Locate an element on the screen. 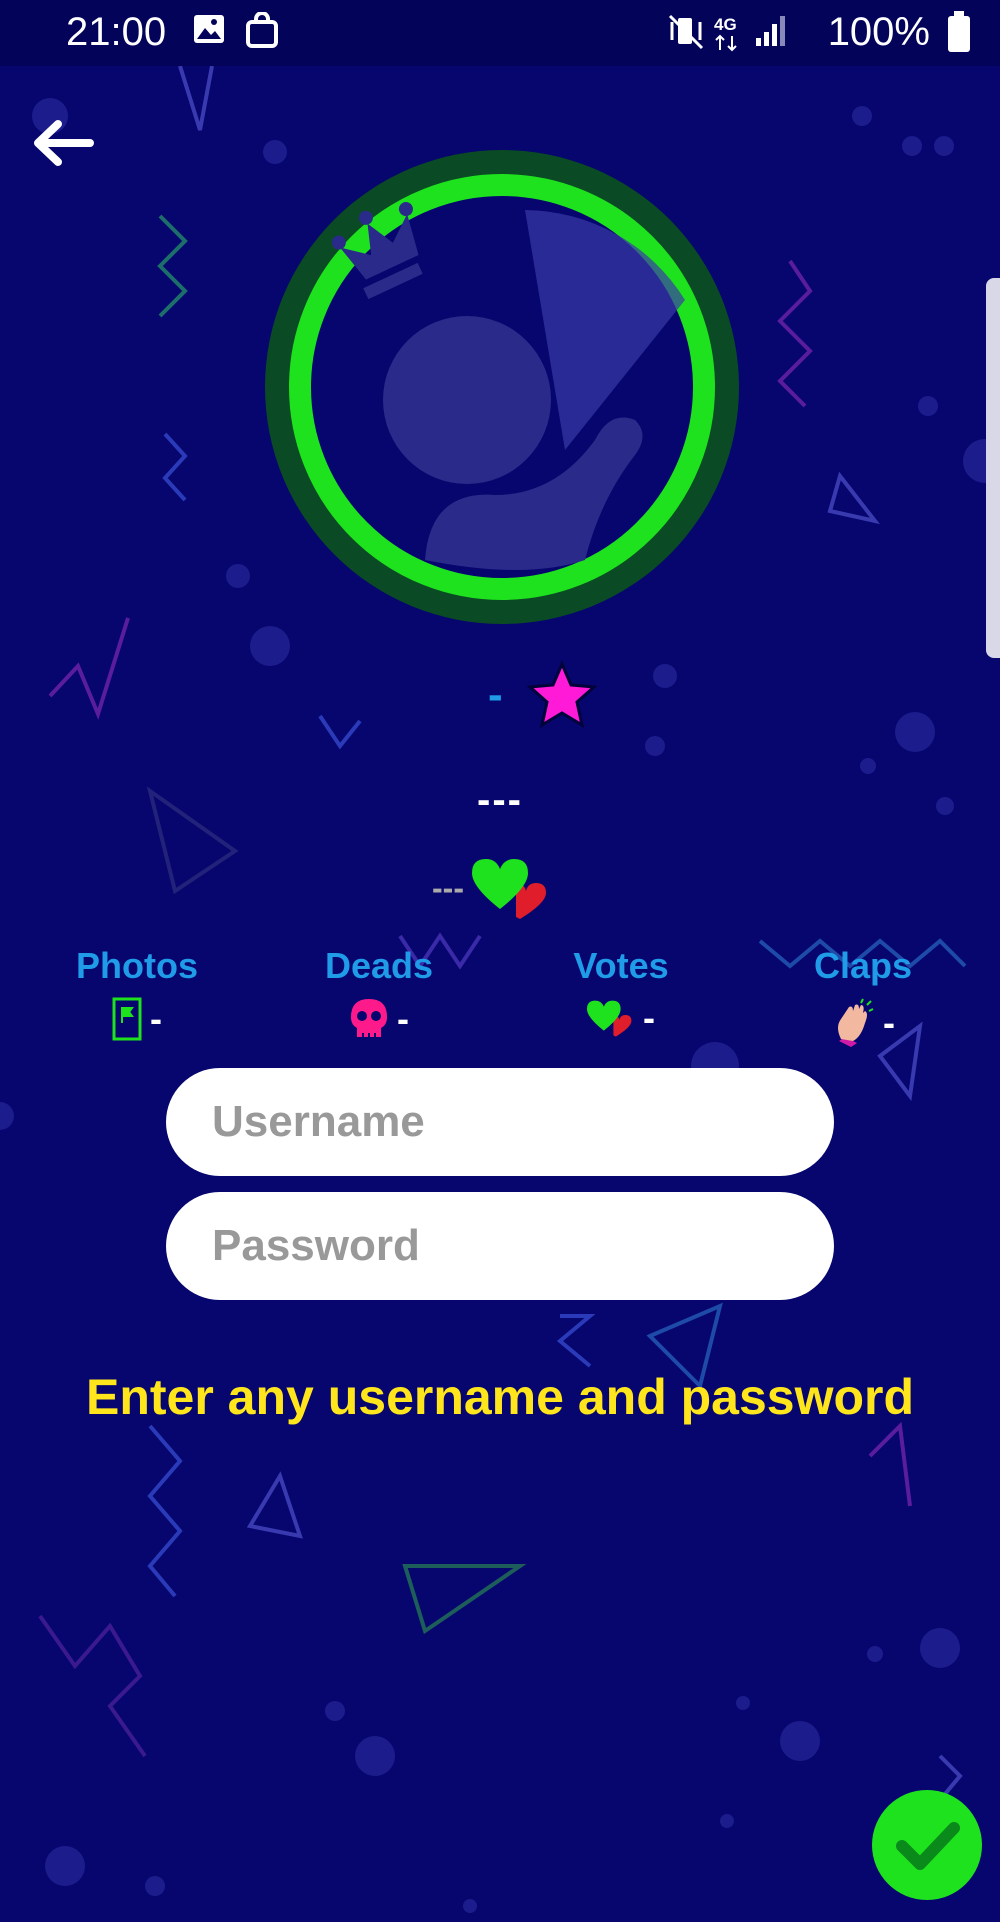 Image resolution: width=1000 pixels, height=1922 pixels. back-arrow-icon is located at coordinates (62, 143).